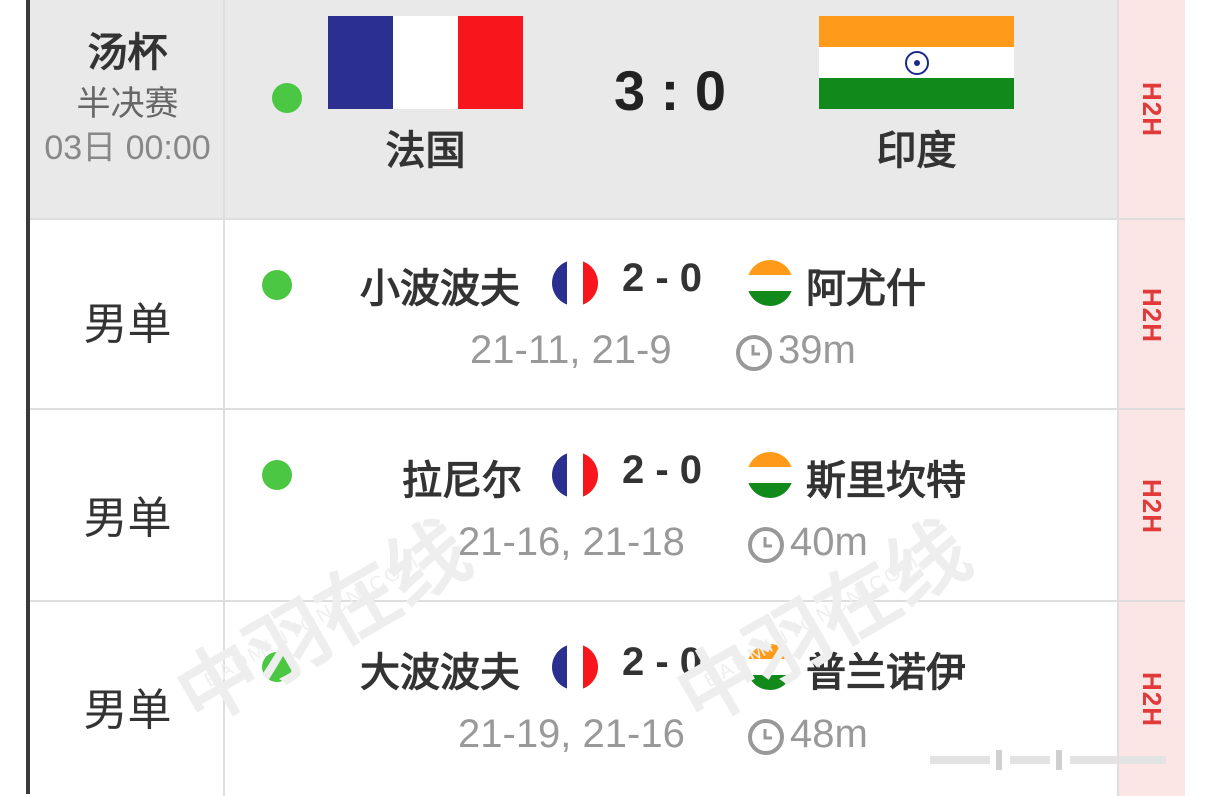 The height and width of the screenshot is (796, 1213). Describe the element at coordinates (440, 673) in the screenshot. I see `home-player-name: 大波波夫` at that location.